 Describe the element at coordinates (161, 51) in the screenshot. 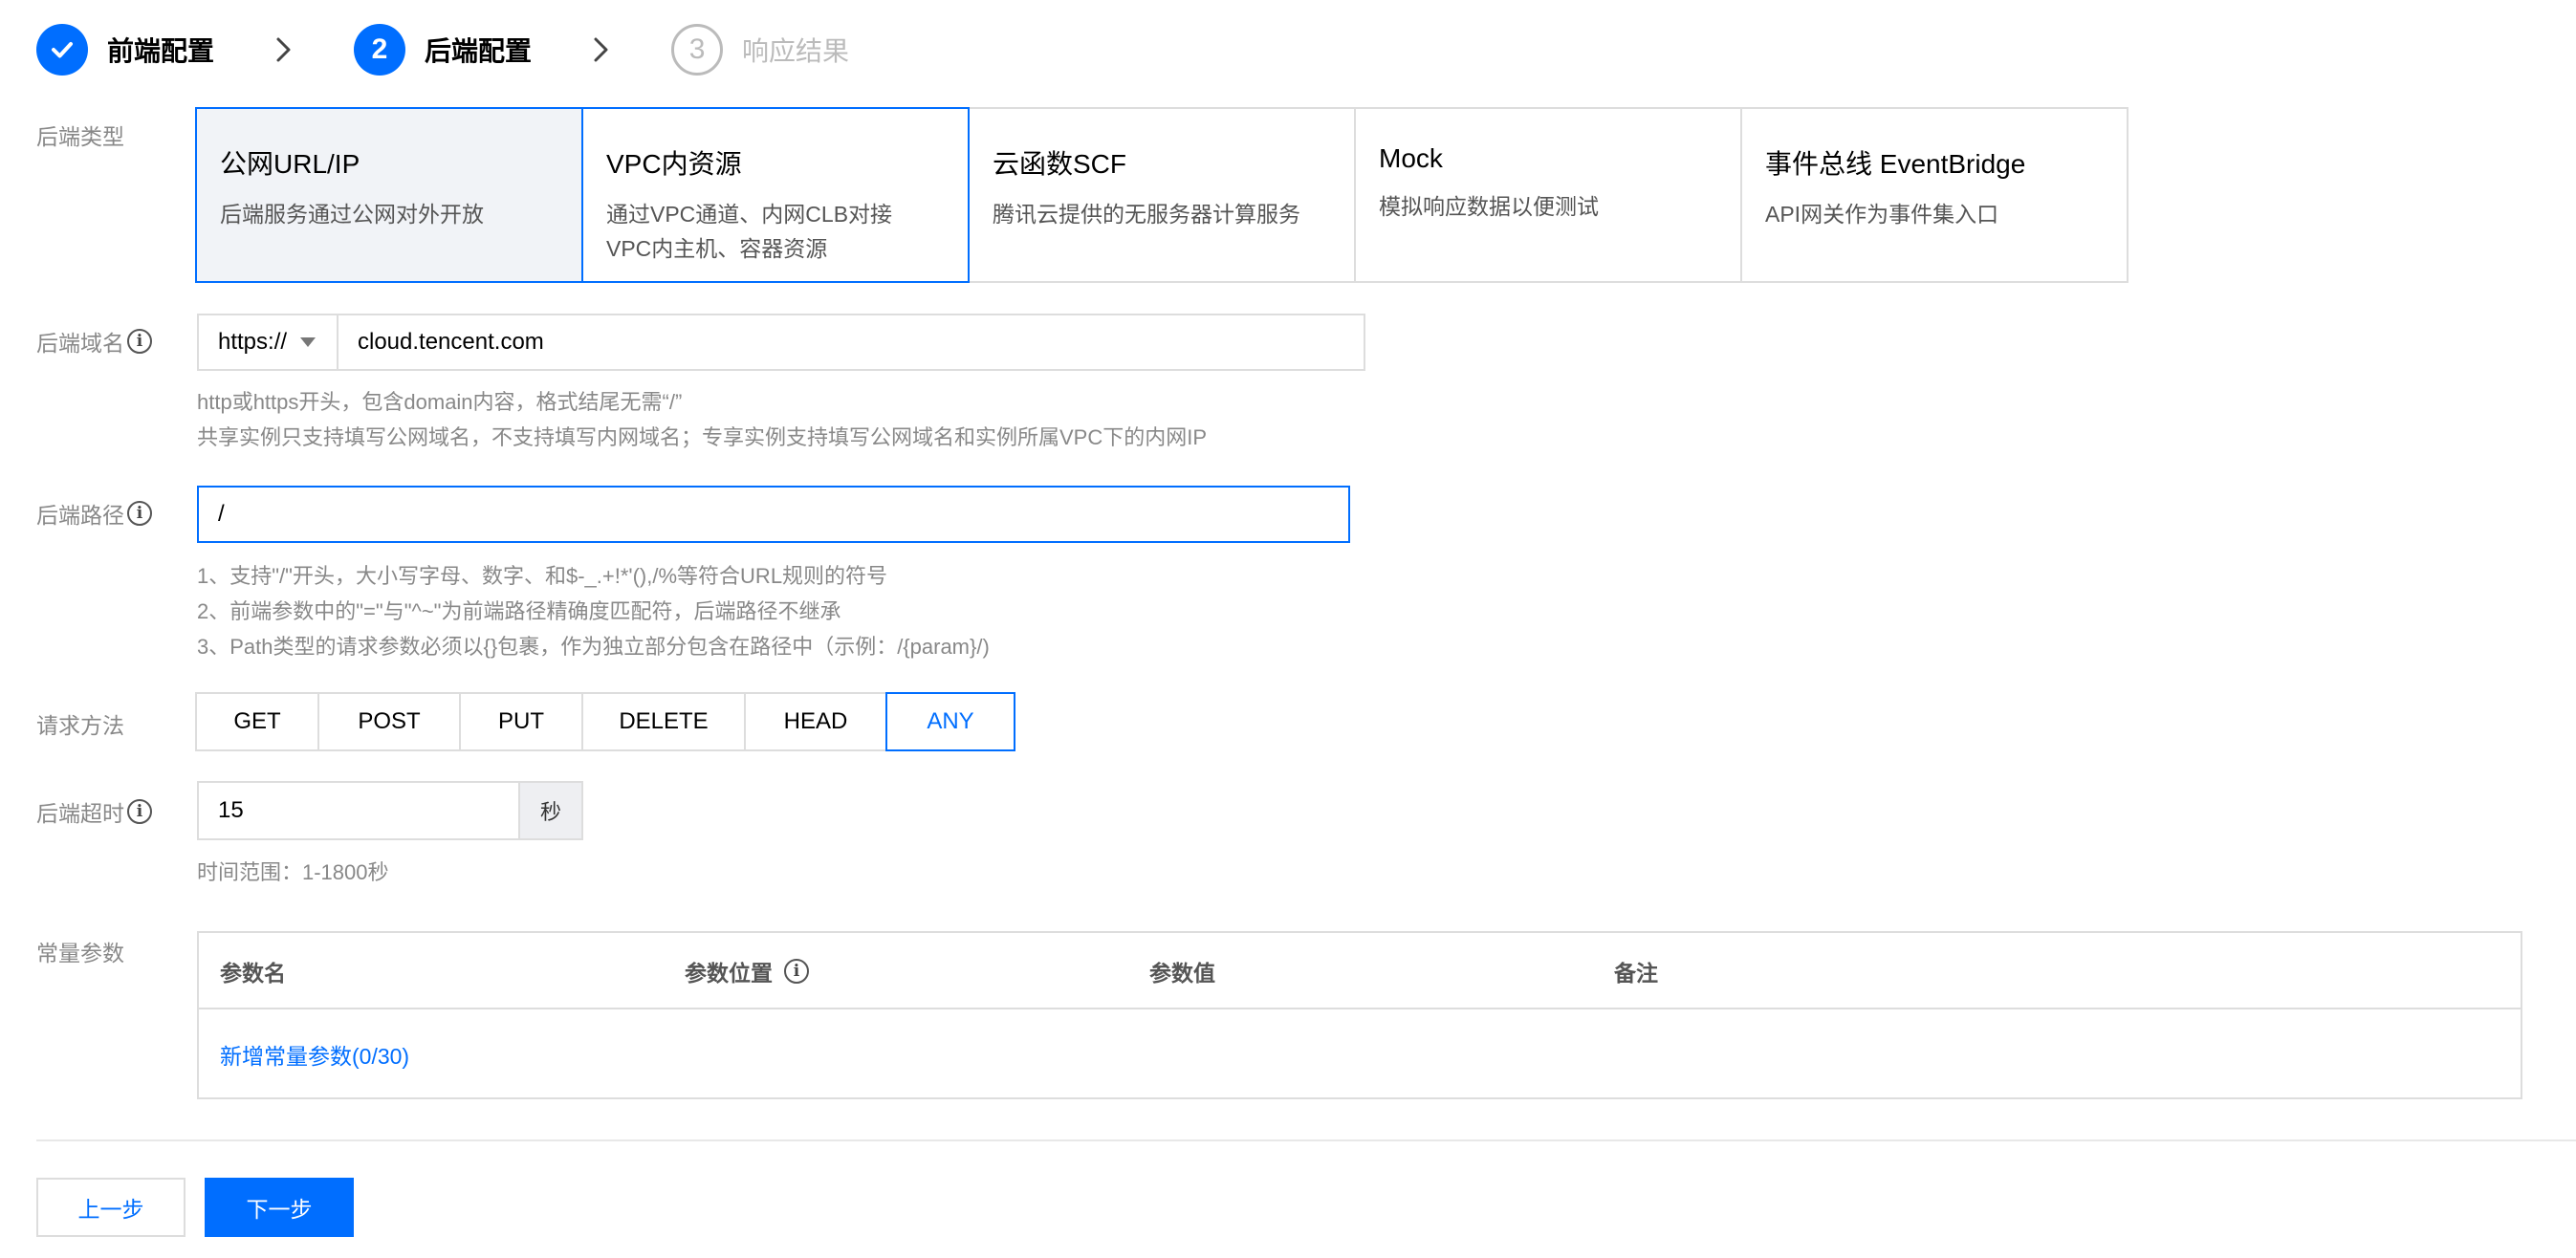

I see `step-label: 前端配置` at that location.